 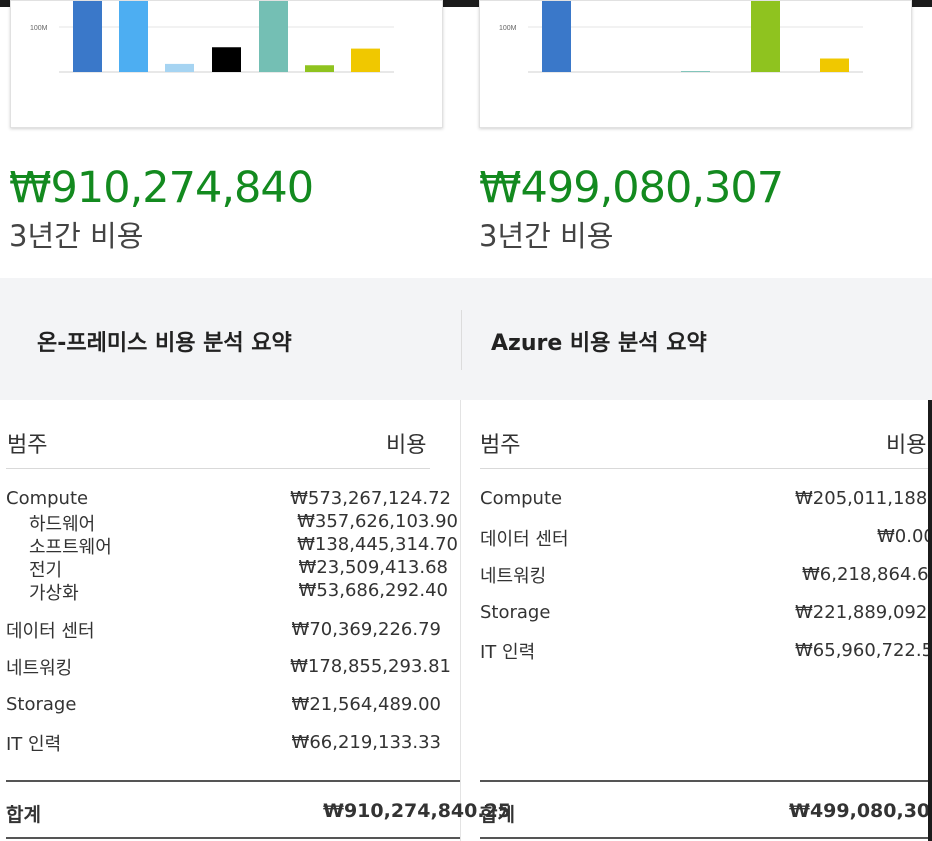 What do you see at coordinates (521, 498) in the screenshot?
I see `azure-row-label: Compute` at bounding box center [521, 498].